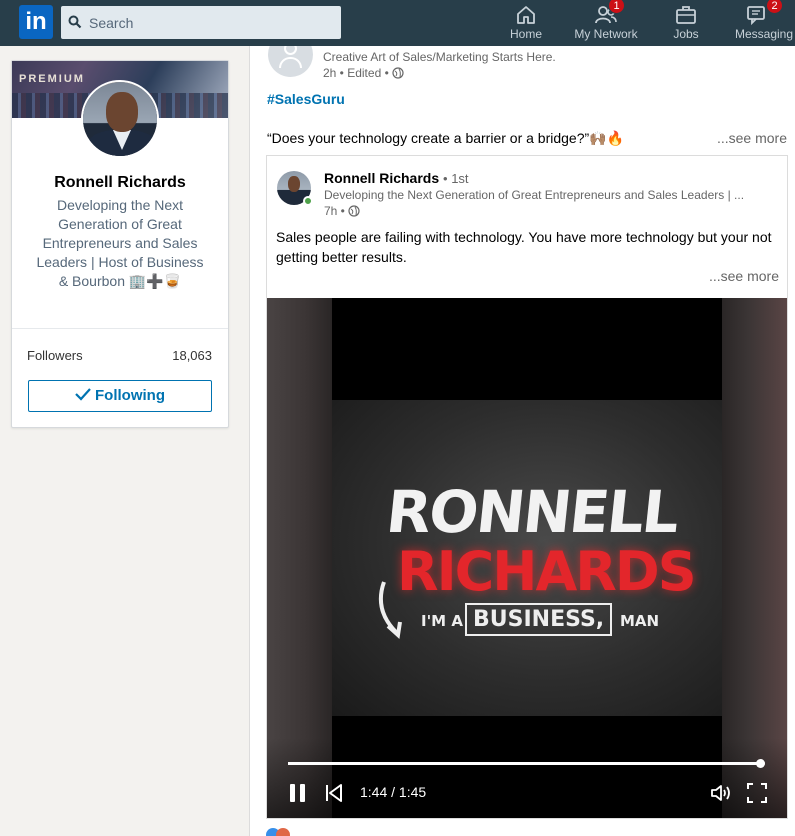 The width and height of the screenshot is (795, 836). I want to click on top-nav-bar: in Home 1 My Network Jobs 2 Messaging, so click(397, 23).